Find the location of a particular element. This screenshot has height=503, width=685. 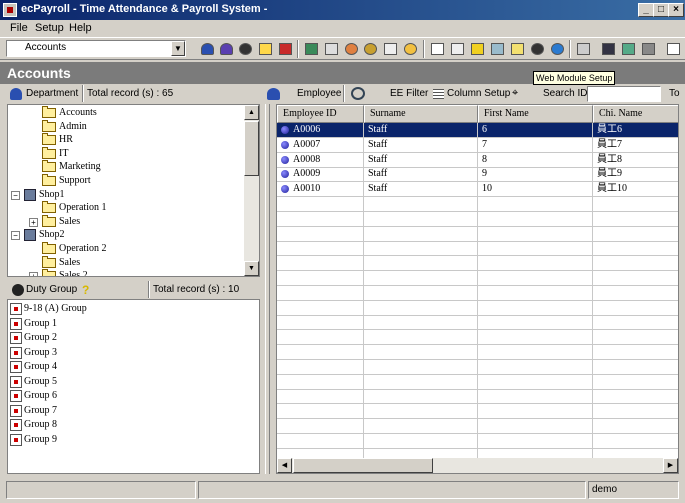

tree-scrollbar: ▲ ▼ is located at coordinates (251, 190).